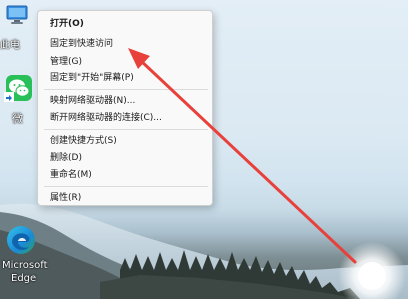  I want to click on menu-item-rename: 重命名(M), so click(71, 175).